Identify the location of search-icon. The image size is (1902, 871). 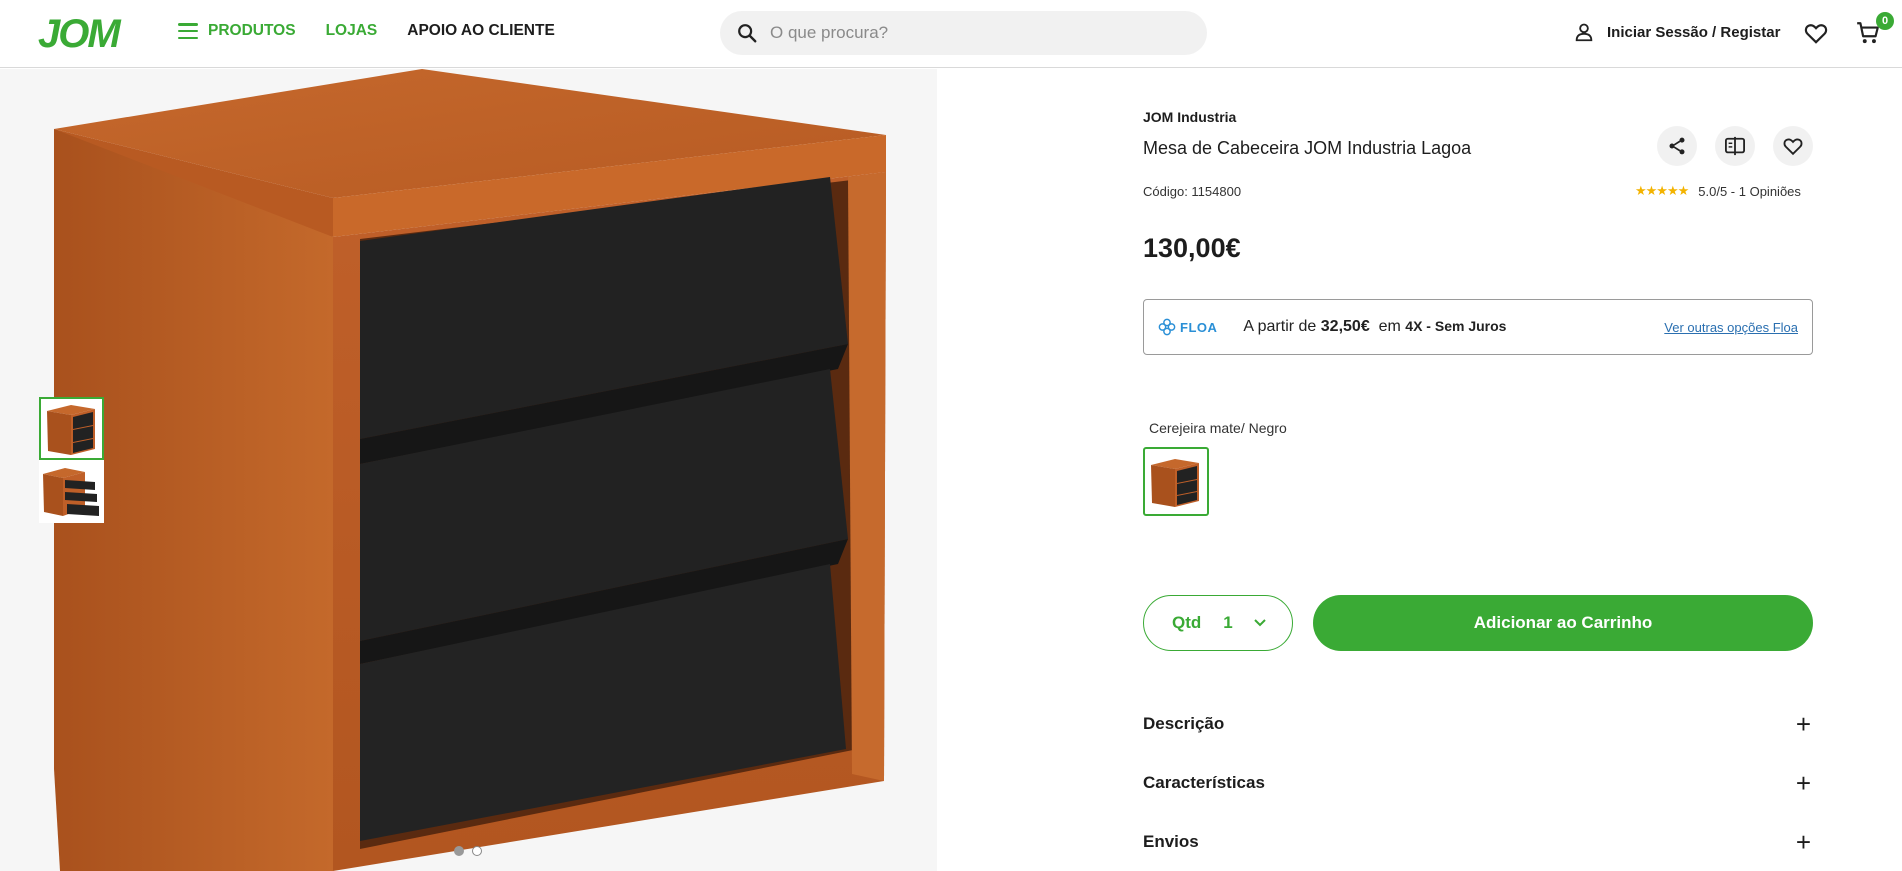
(747, 33).